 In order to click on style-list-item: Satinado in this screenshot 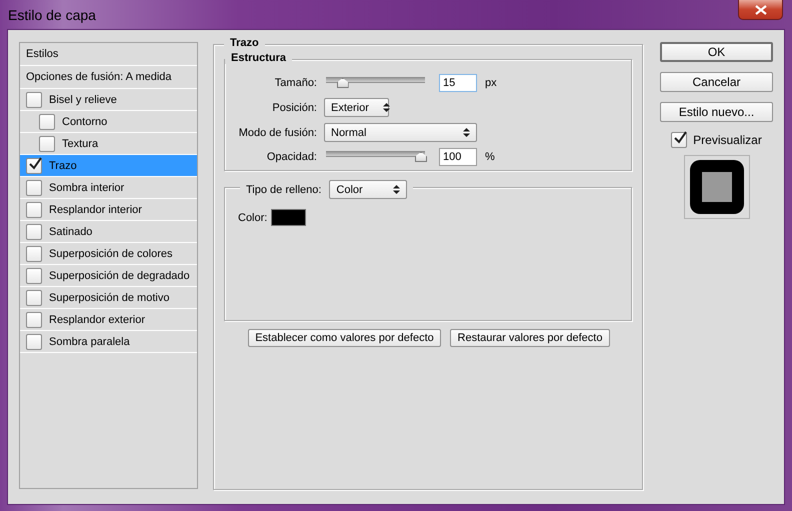, I will do `click(108, 232)`.